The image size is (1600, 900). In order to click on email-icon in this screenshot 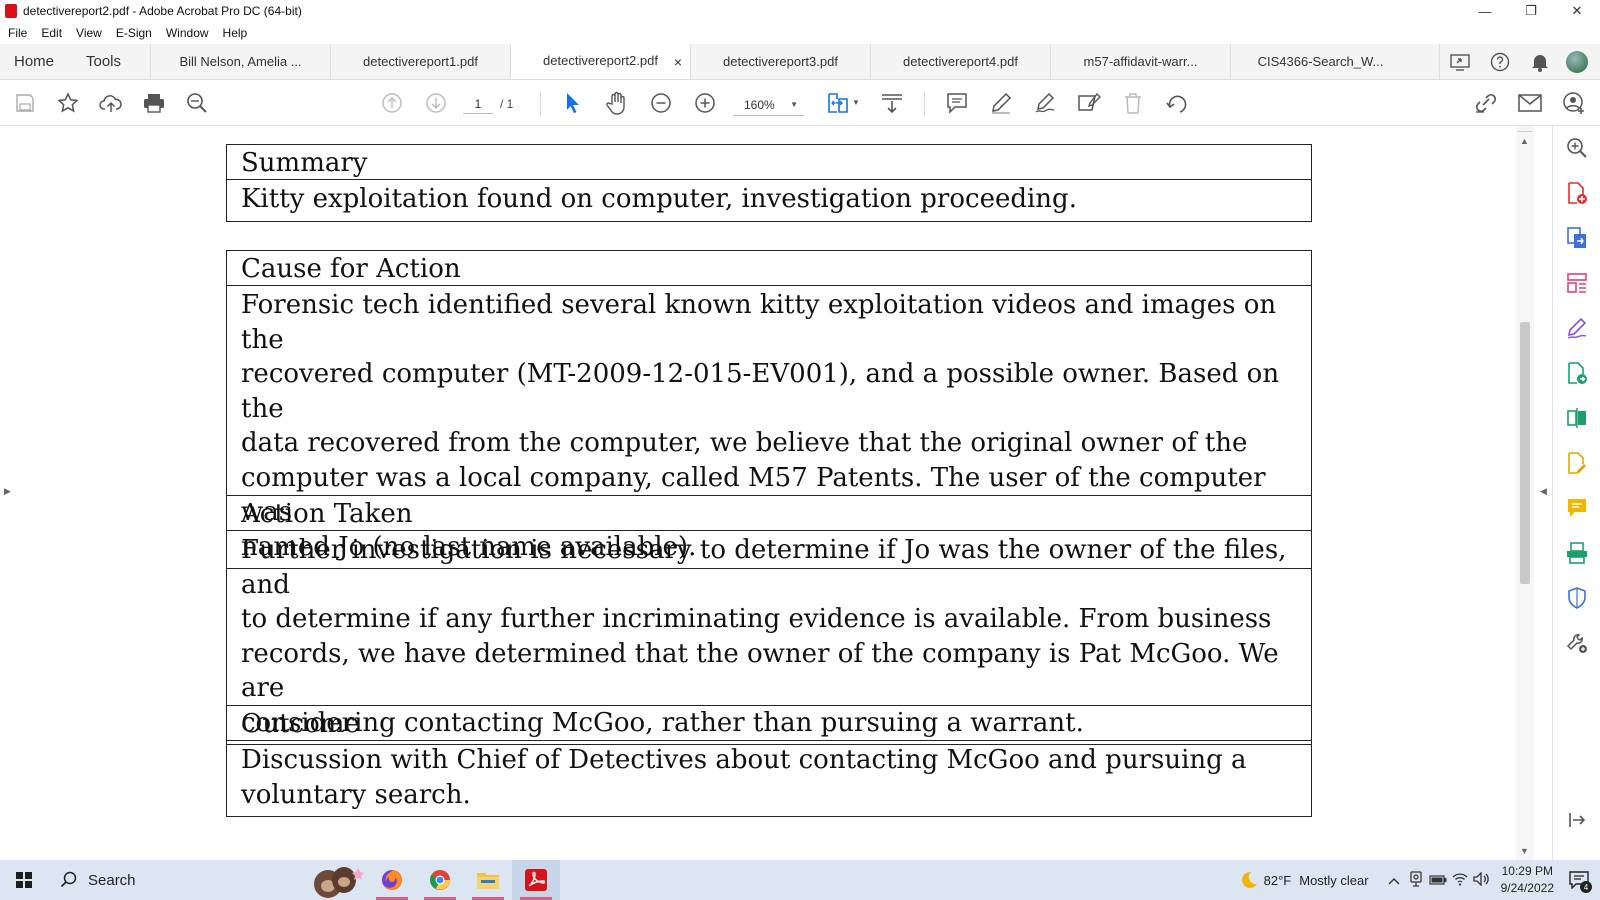, I will do `click(1530, 103)`.